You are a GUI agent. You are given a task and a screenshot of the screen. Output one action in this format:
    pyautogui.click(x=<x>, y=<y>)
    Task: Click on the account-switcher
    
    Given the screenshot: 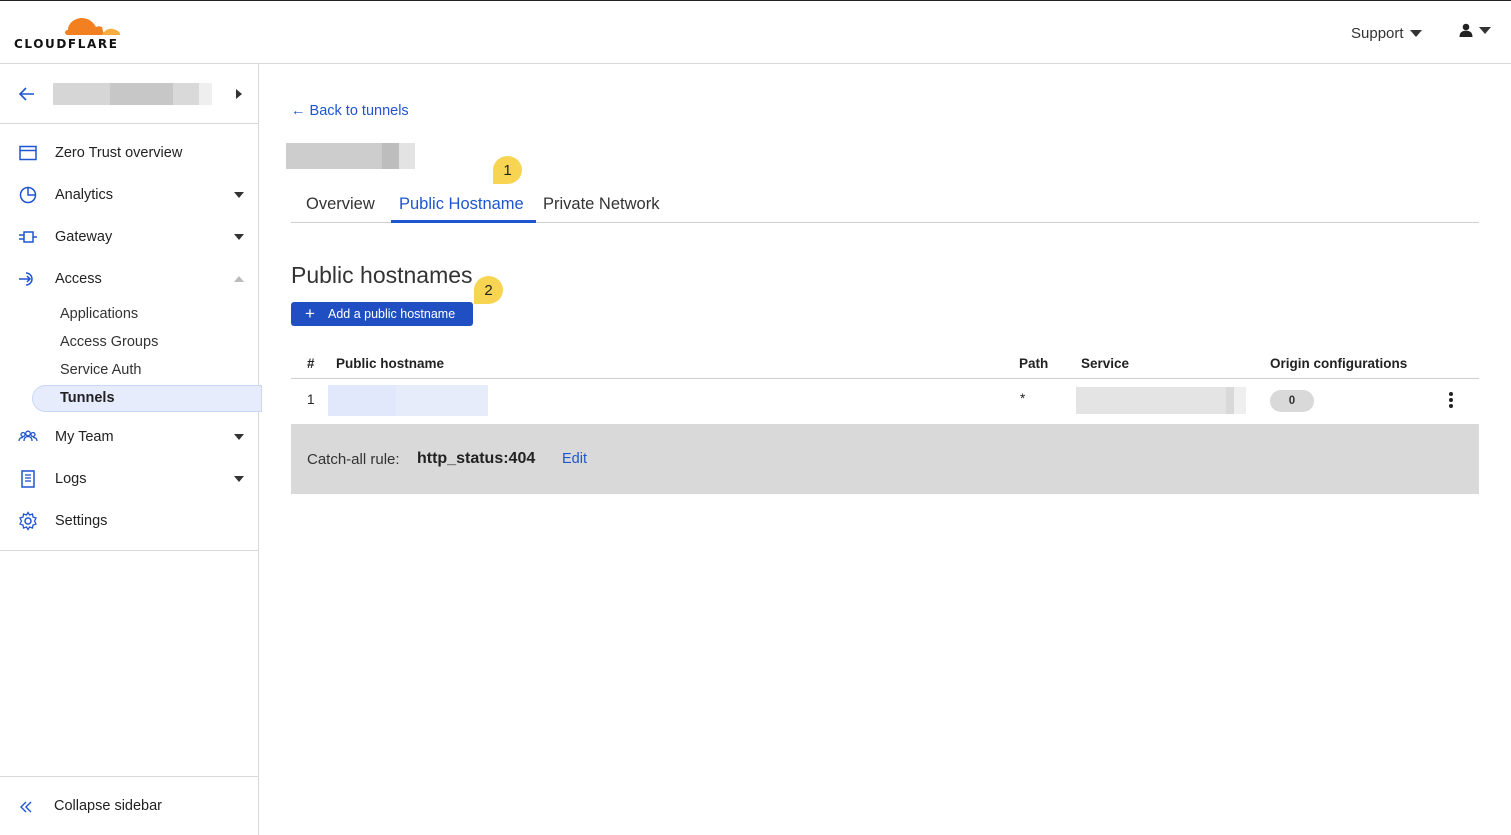 What is the action you would take?
    pyautogui.click(x=129, y=94)
    